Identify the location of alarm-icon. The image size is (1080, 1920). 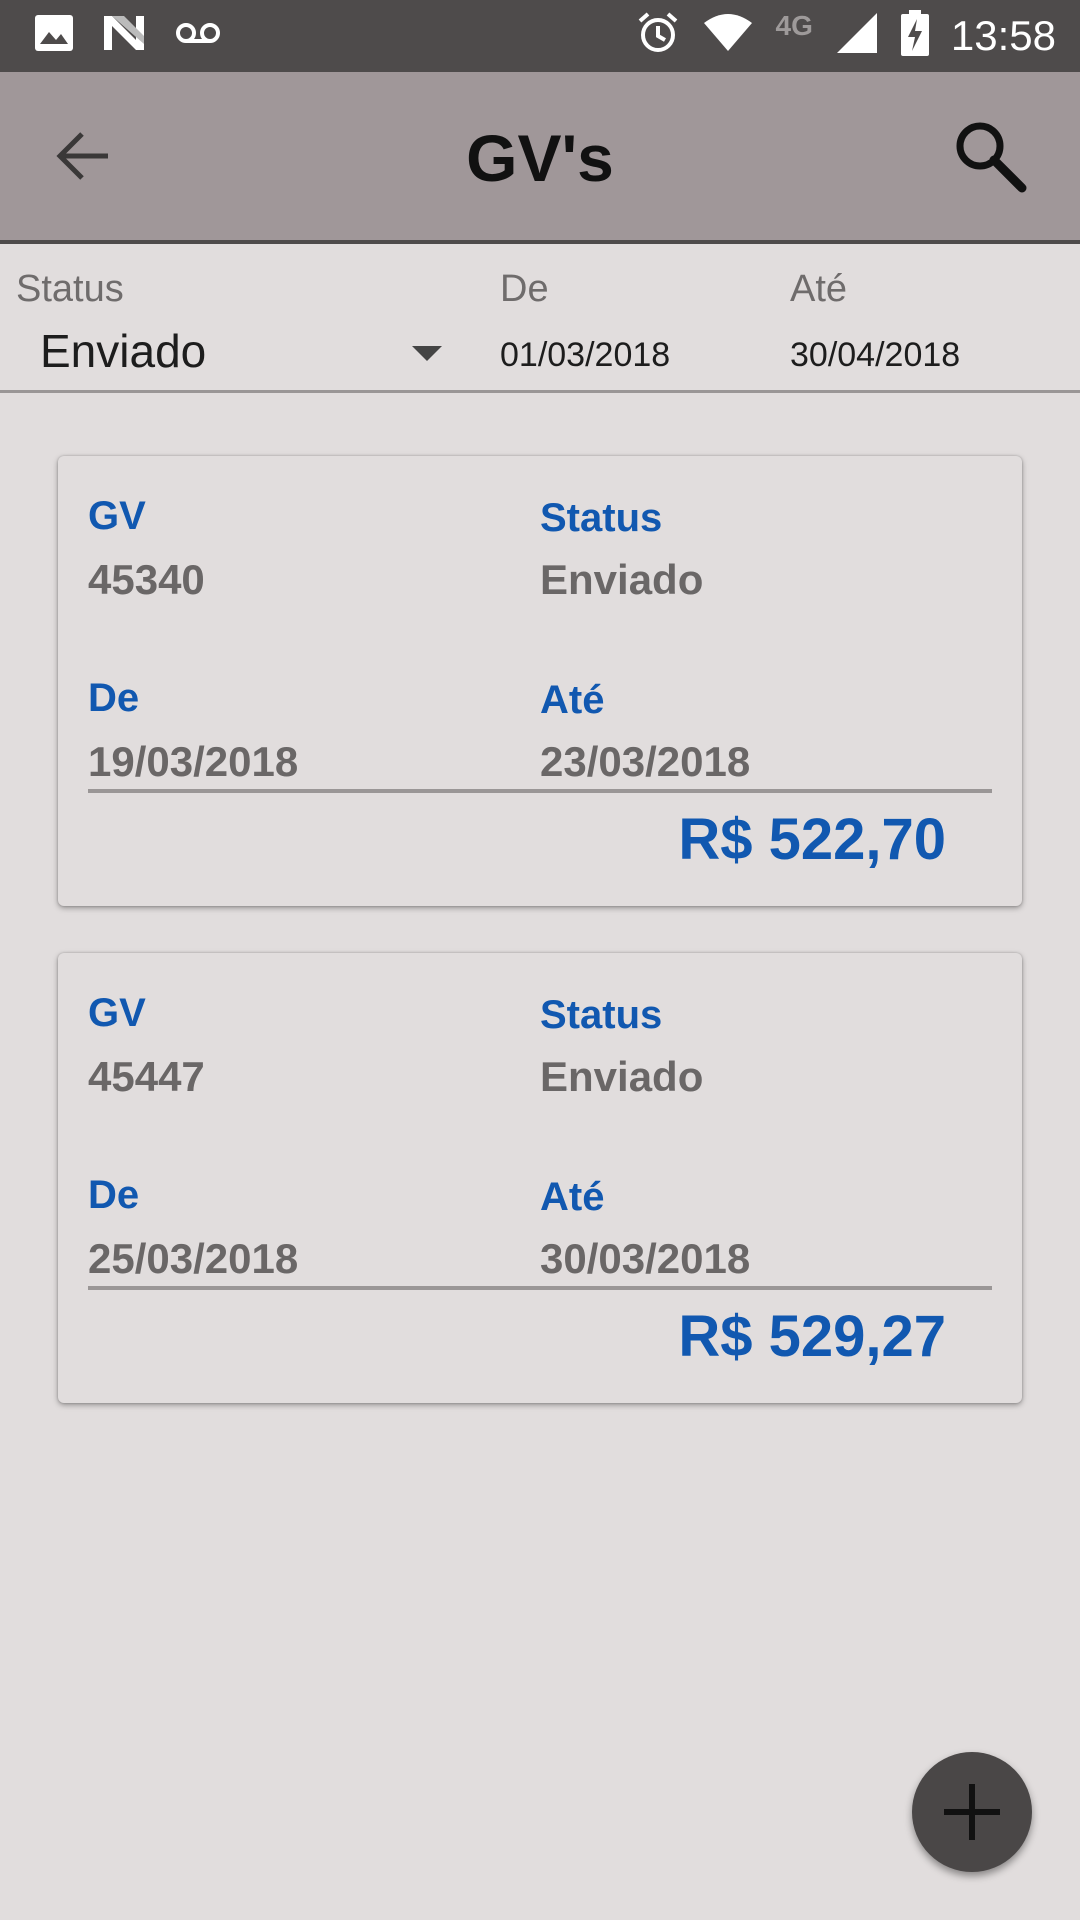
(658, 35).